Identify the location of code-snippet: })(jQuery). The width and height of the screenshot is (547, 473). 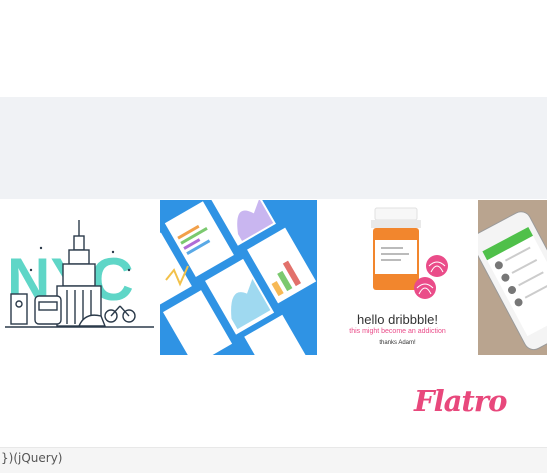
(32, 458).